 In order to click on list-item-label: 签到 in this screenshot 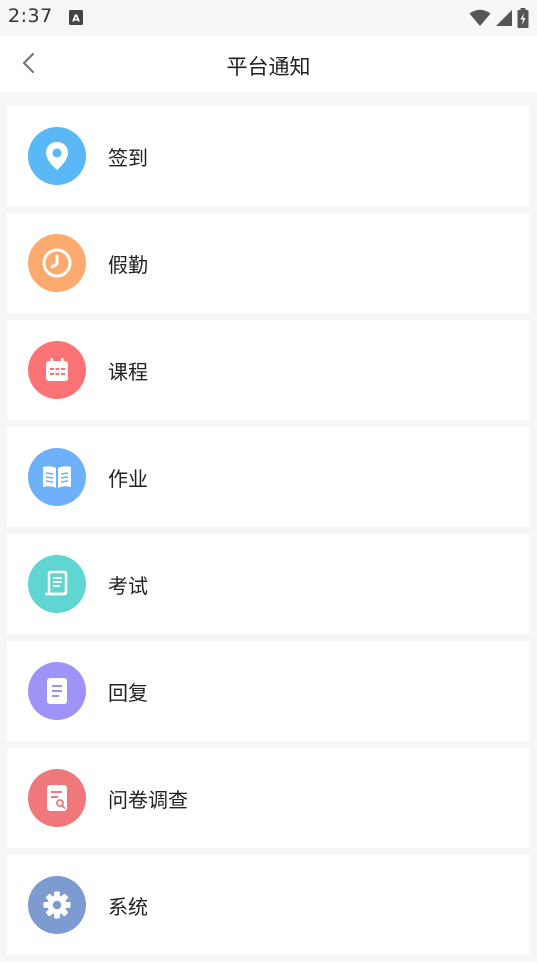, I will do `click(128, 158)`.